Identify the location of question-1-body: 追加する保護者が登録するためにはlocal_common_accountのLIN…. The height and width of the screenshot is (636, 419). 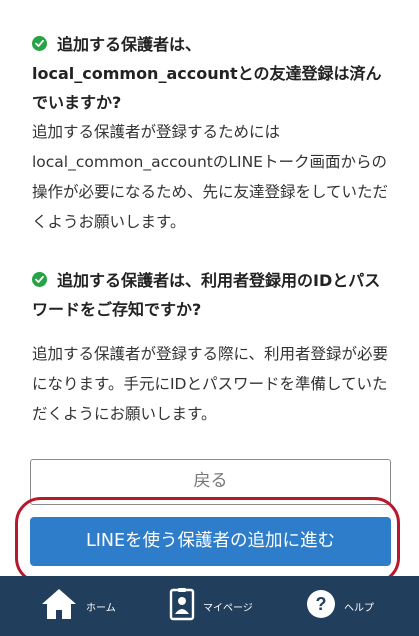
(210, 177).